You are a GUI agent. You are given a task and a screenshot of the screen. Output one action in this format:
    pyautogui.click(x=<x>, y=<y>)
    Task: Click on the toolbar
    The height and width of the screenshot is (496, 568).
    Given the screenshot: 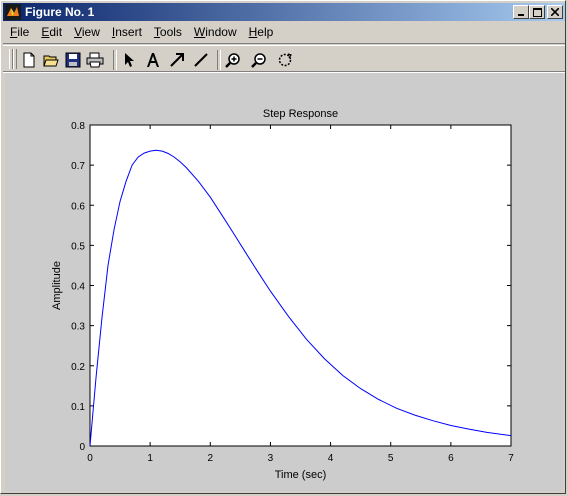 What is the action you would take?
    pyautogui.click(x=284, y=58)
    